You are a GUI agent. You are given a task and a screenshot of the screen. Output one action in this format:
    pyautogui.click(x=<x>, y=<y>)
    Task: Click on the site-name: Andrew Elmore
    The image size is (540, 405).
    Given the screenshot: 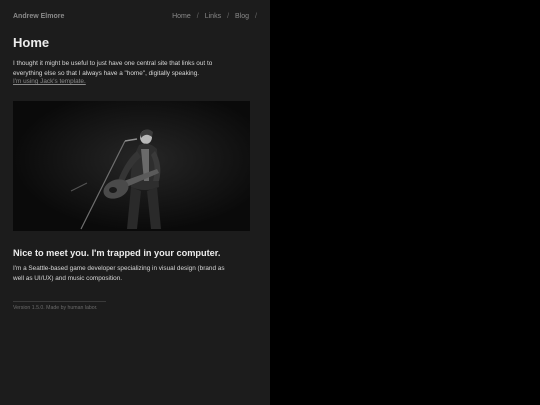 What is the action you would take?
    pyautogui.click(x=38, y=16)
    